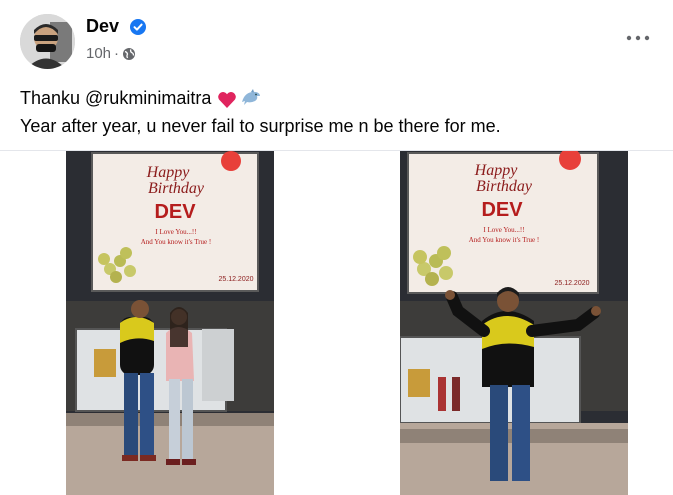 The height and width of the screenshot is (495, 673). I want to click on post-meta: 10h ·, so click(111, 53).